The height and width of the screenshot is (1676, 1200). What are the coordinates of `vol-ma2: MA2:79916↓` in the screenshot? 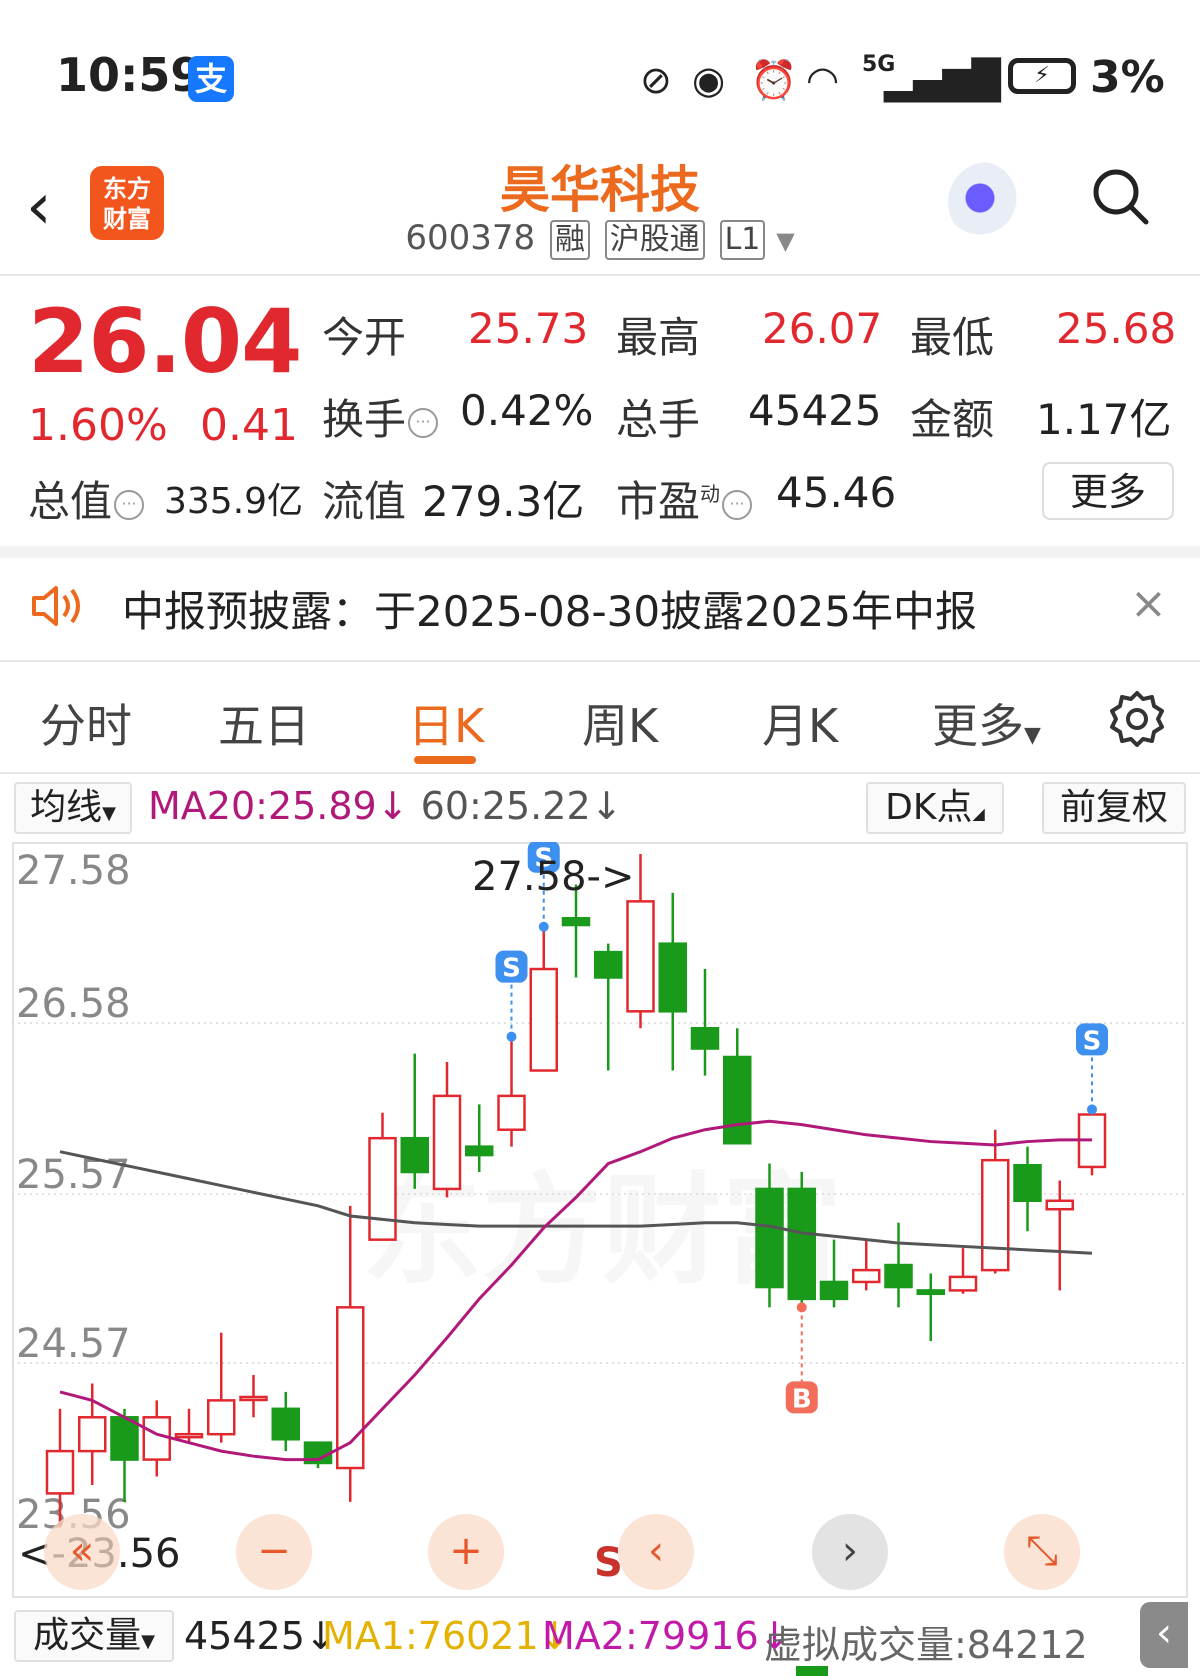 It's located at (666, 1636).